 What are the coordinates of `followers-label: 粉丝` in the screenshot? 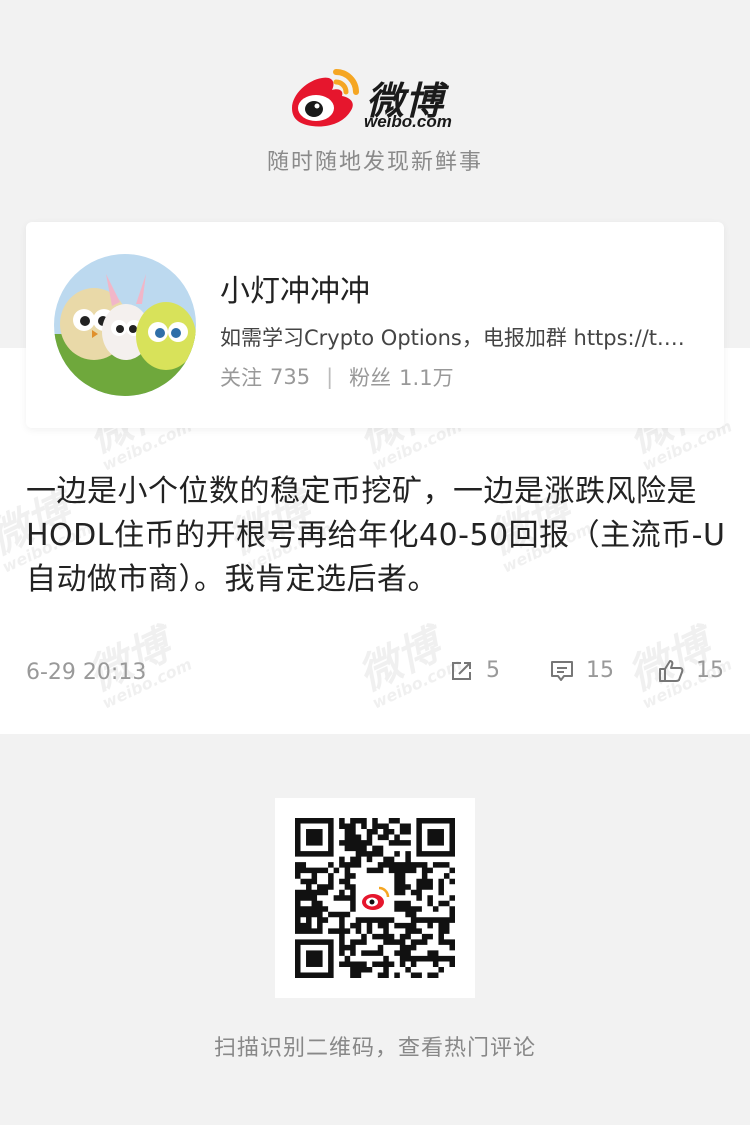 It's located at (370, 378).